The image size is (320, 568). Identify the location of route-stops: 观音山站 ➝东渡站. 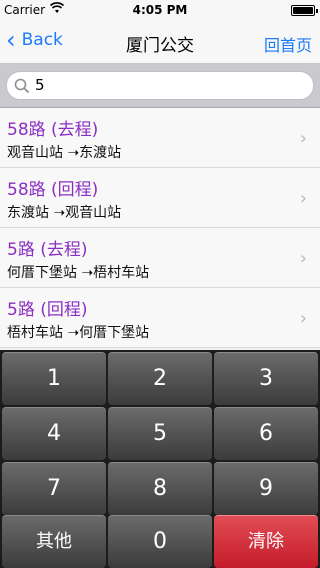
(64, 153).